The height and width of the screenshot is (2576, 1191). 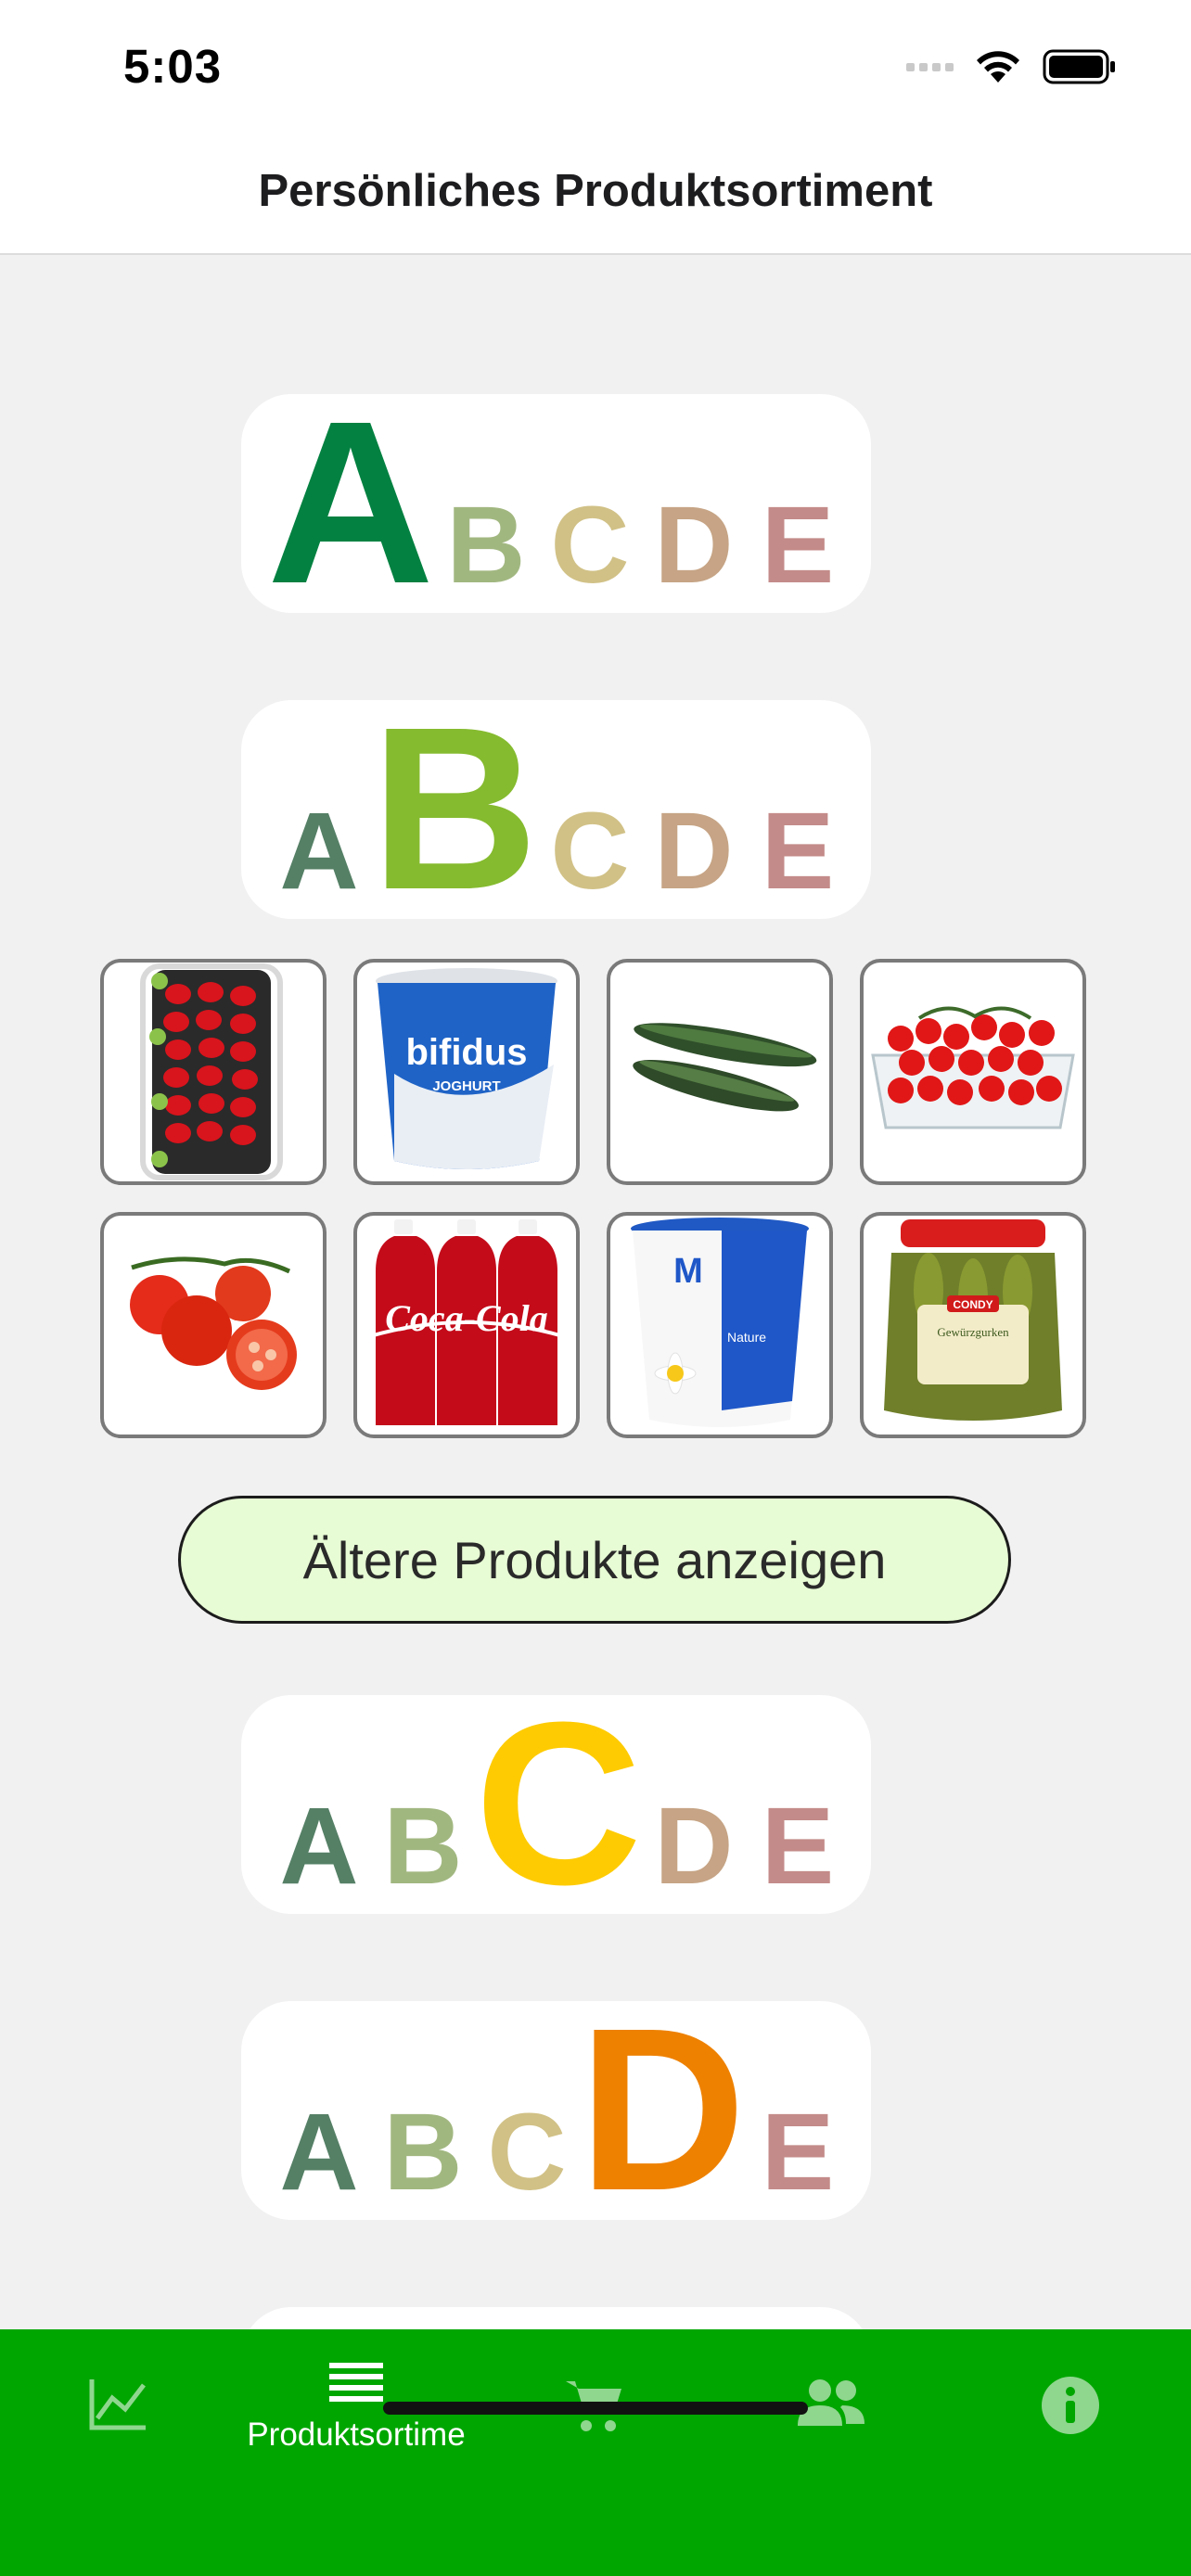 I want to click on yoghurt-cup-icon: M Nature, so click(x=720, y=1323).